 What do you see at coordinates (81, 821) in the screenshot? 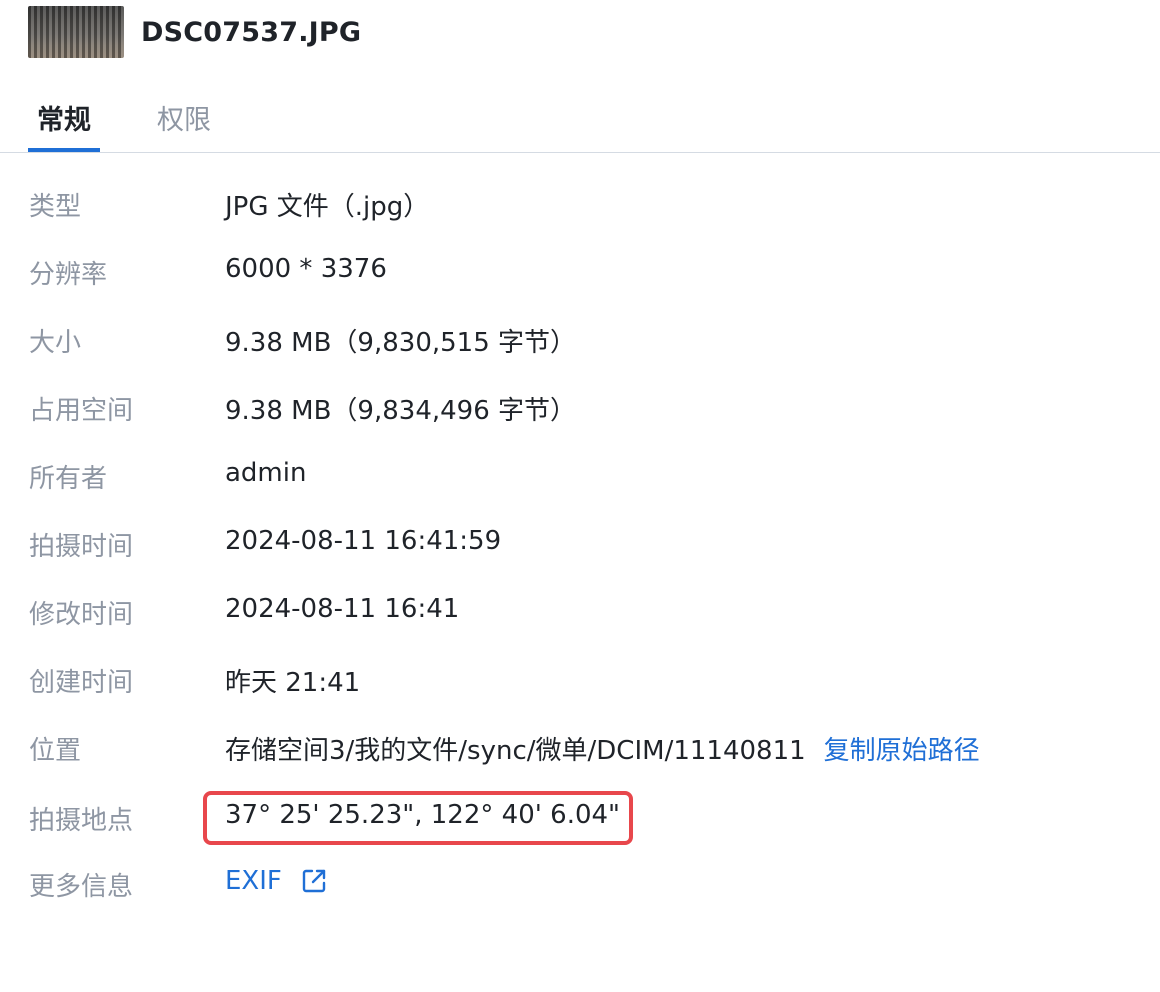
I see `property-label: 拍摄地点` at bounding box center [81, 821].